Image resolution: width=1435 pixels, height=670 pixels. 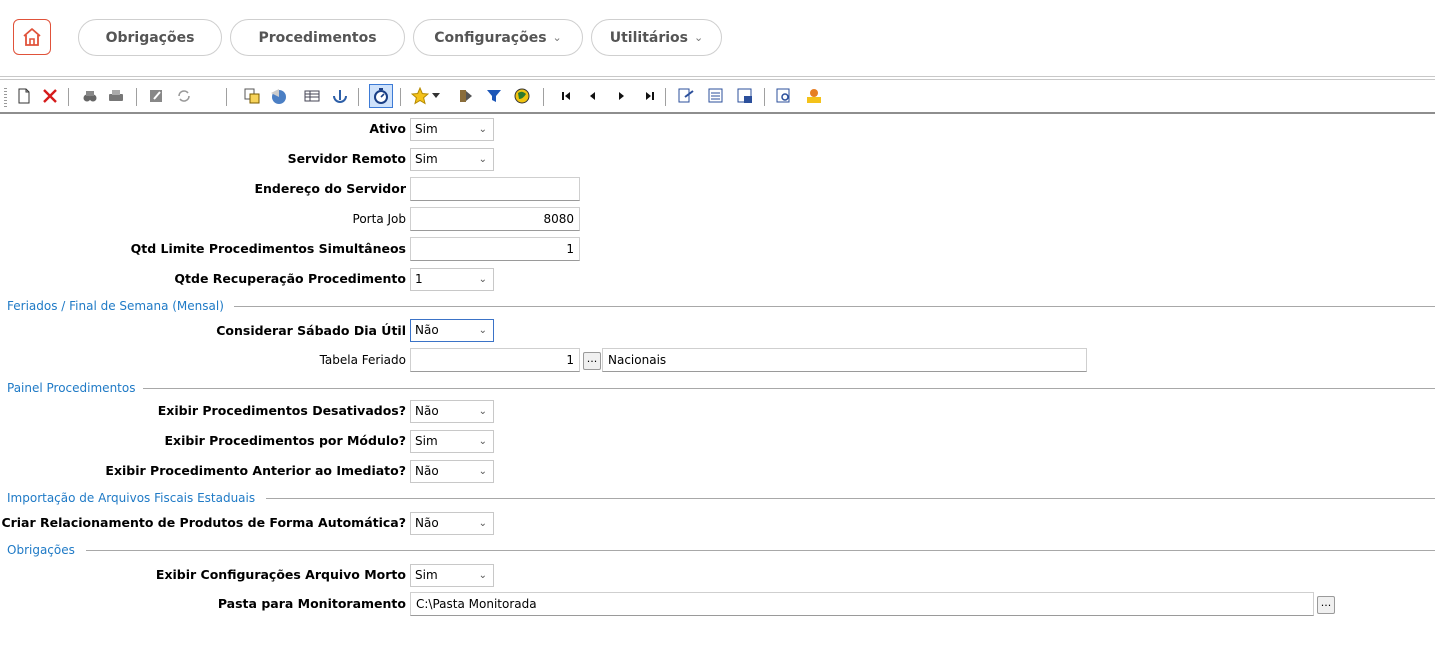 What do you see at coordinates (5, 98) in the screenshot?
I see `toolbar-grip` at bounding box center [5, 98].